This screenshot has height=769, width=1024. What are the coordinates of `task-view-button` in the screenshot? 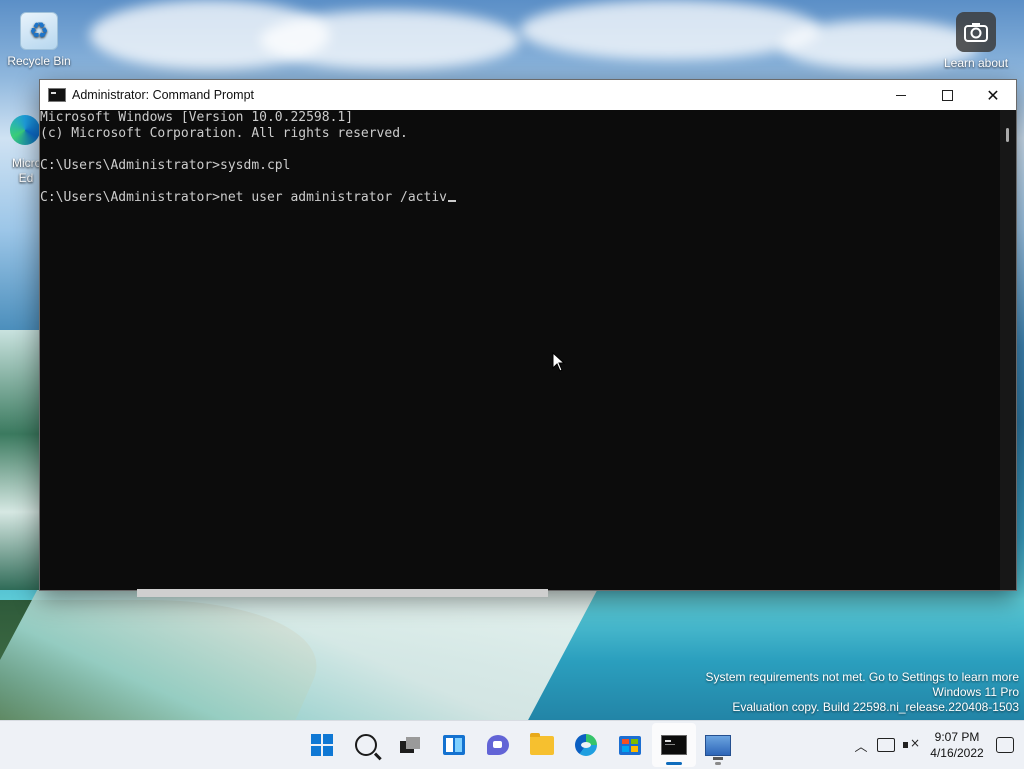 It's located at (410, 745).